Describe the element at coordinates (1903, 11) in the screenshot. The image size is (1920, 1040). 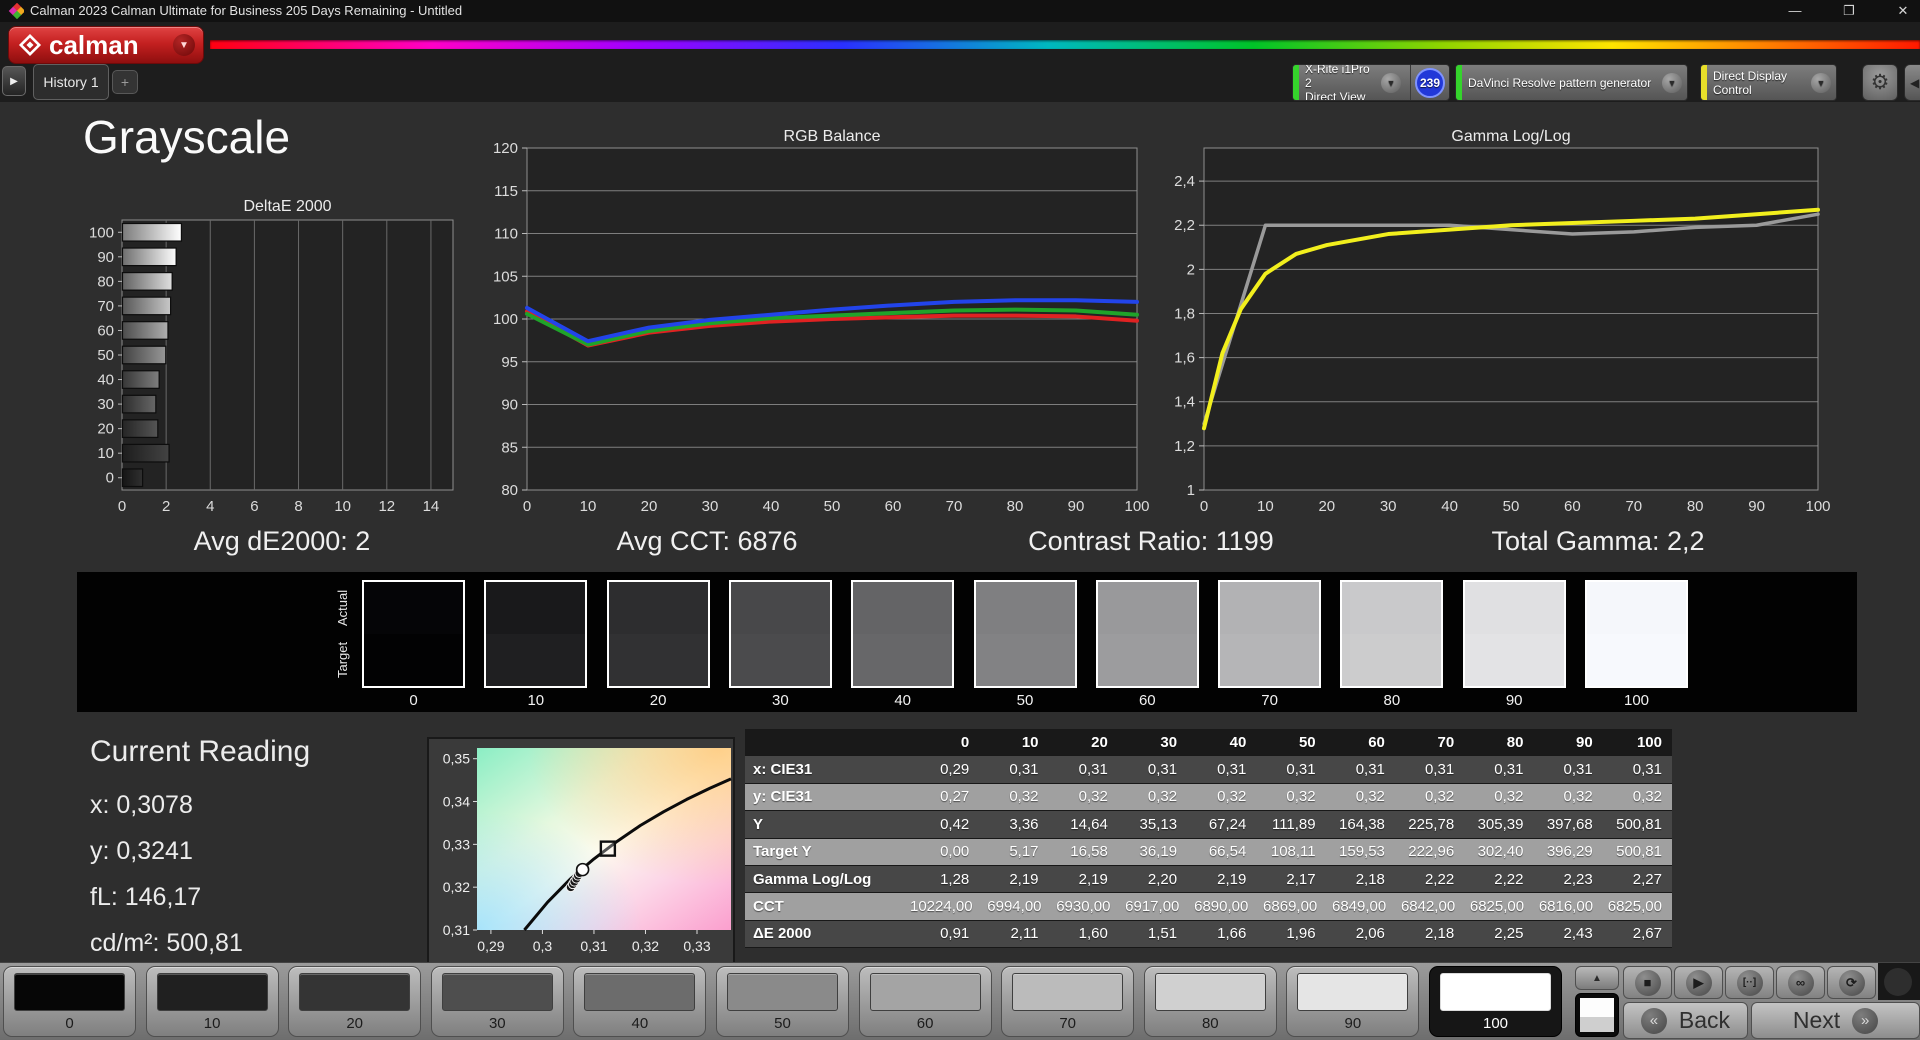
I see `close-icon: ✕` at that location.